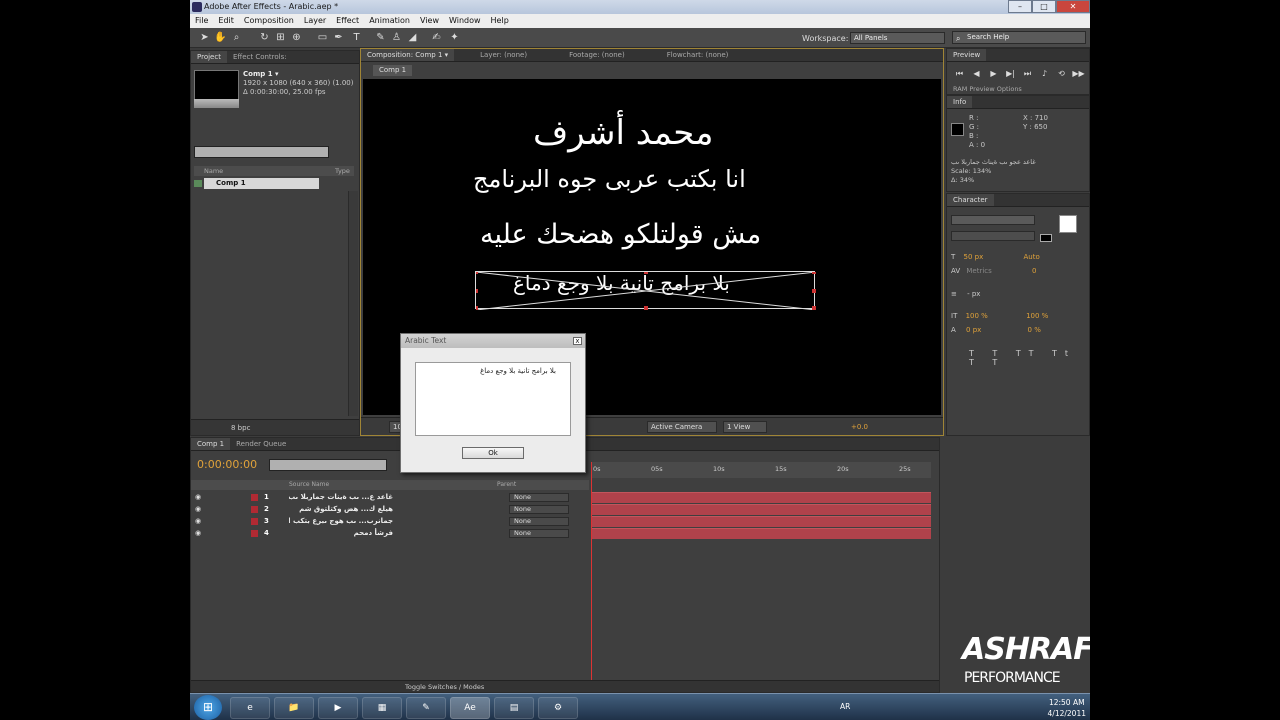 The image size is (1280, 720). Describe the element at coordinates (356, 37) in the screenshot. I see `type-tool-icon: T` at that location.